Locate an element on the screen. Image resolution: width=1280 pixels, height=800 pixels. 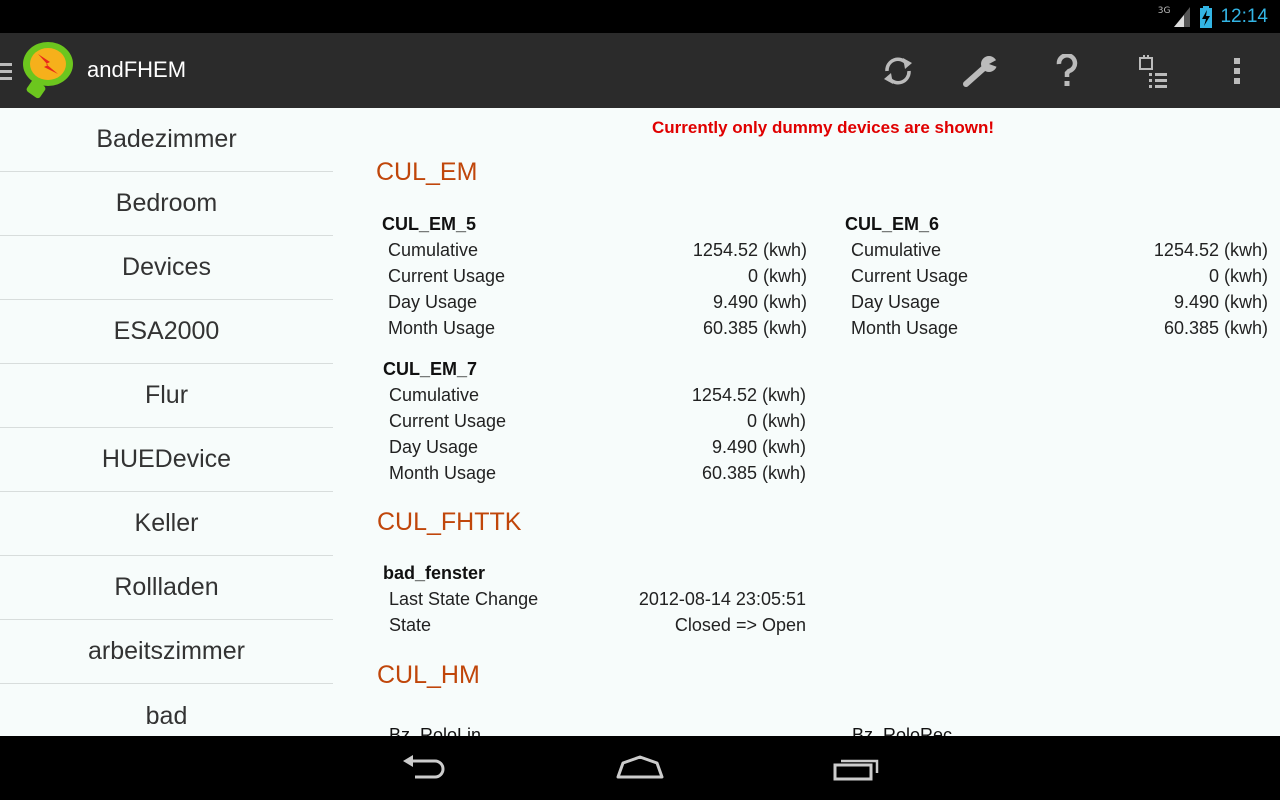
overflow-menu-icon is located at coordinates (1237, 71).